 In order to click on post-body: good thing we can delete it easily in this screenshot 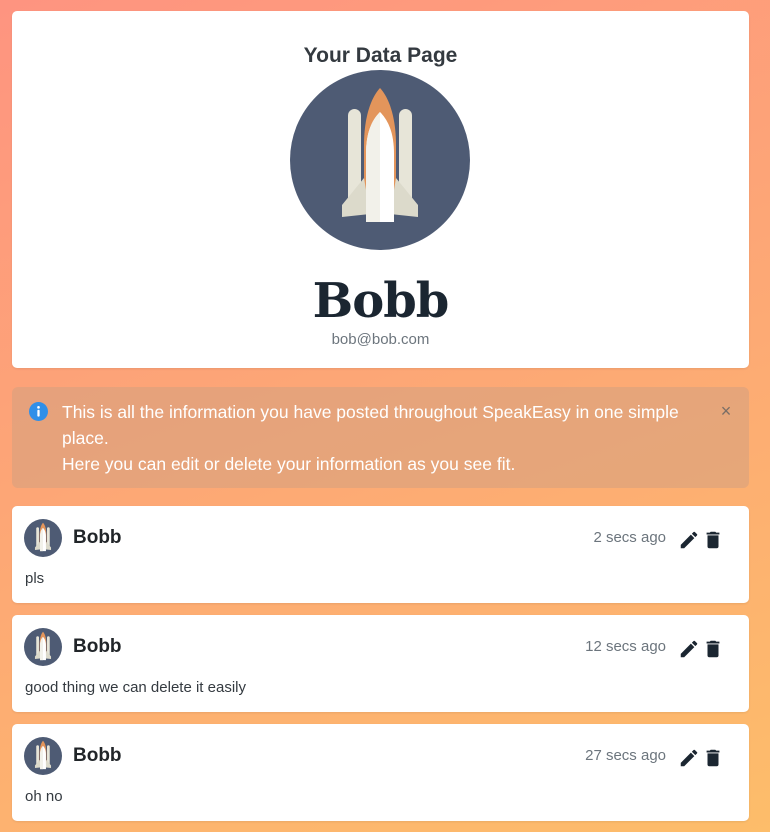, I will do `click(135, 687)`.